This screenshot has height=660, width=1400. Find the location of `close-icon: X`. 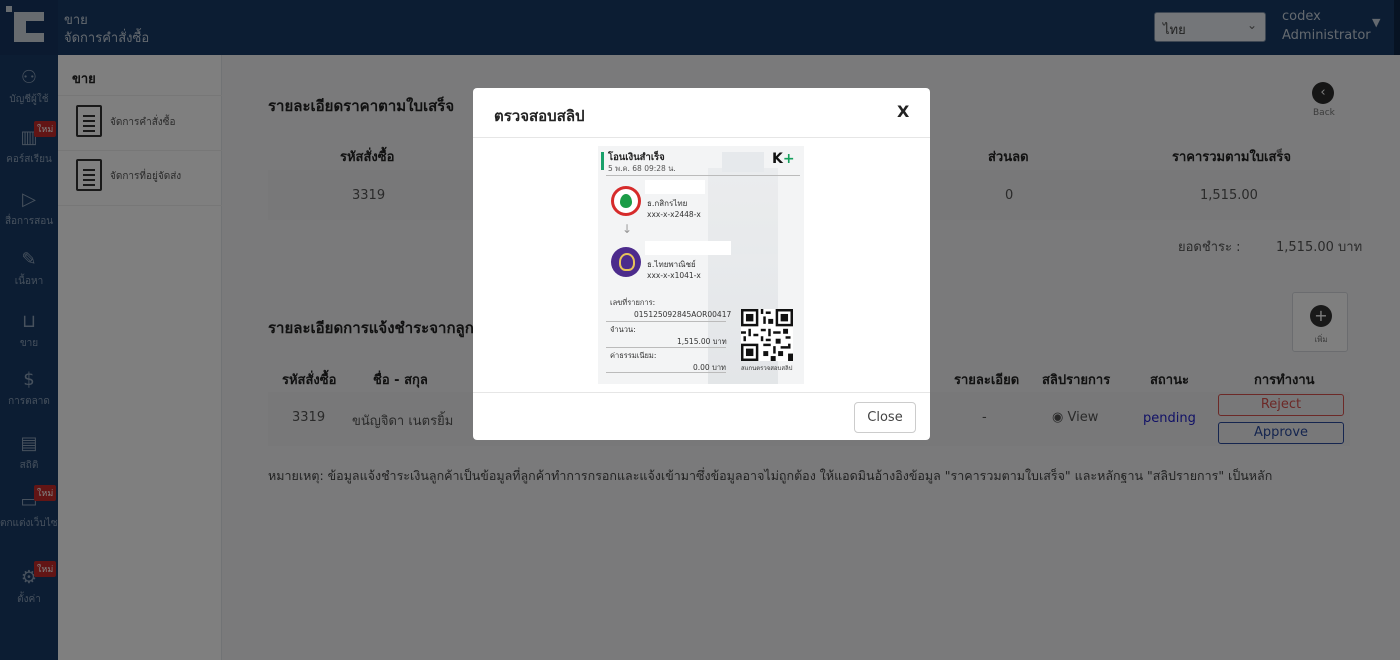

close-icon: X is located at coordinates (903, 111).